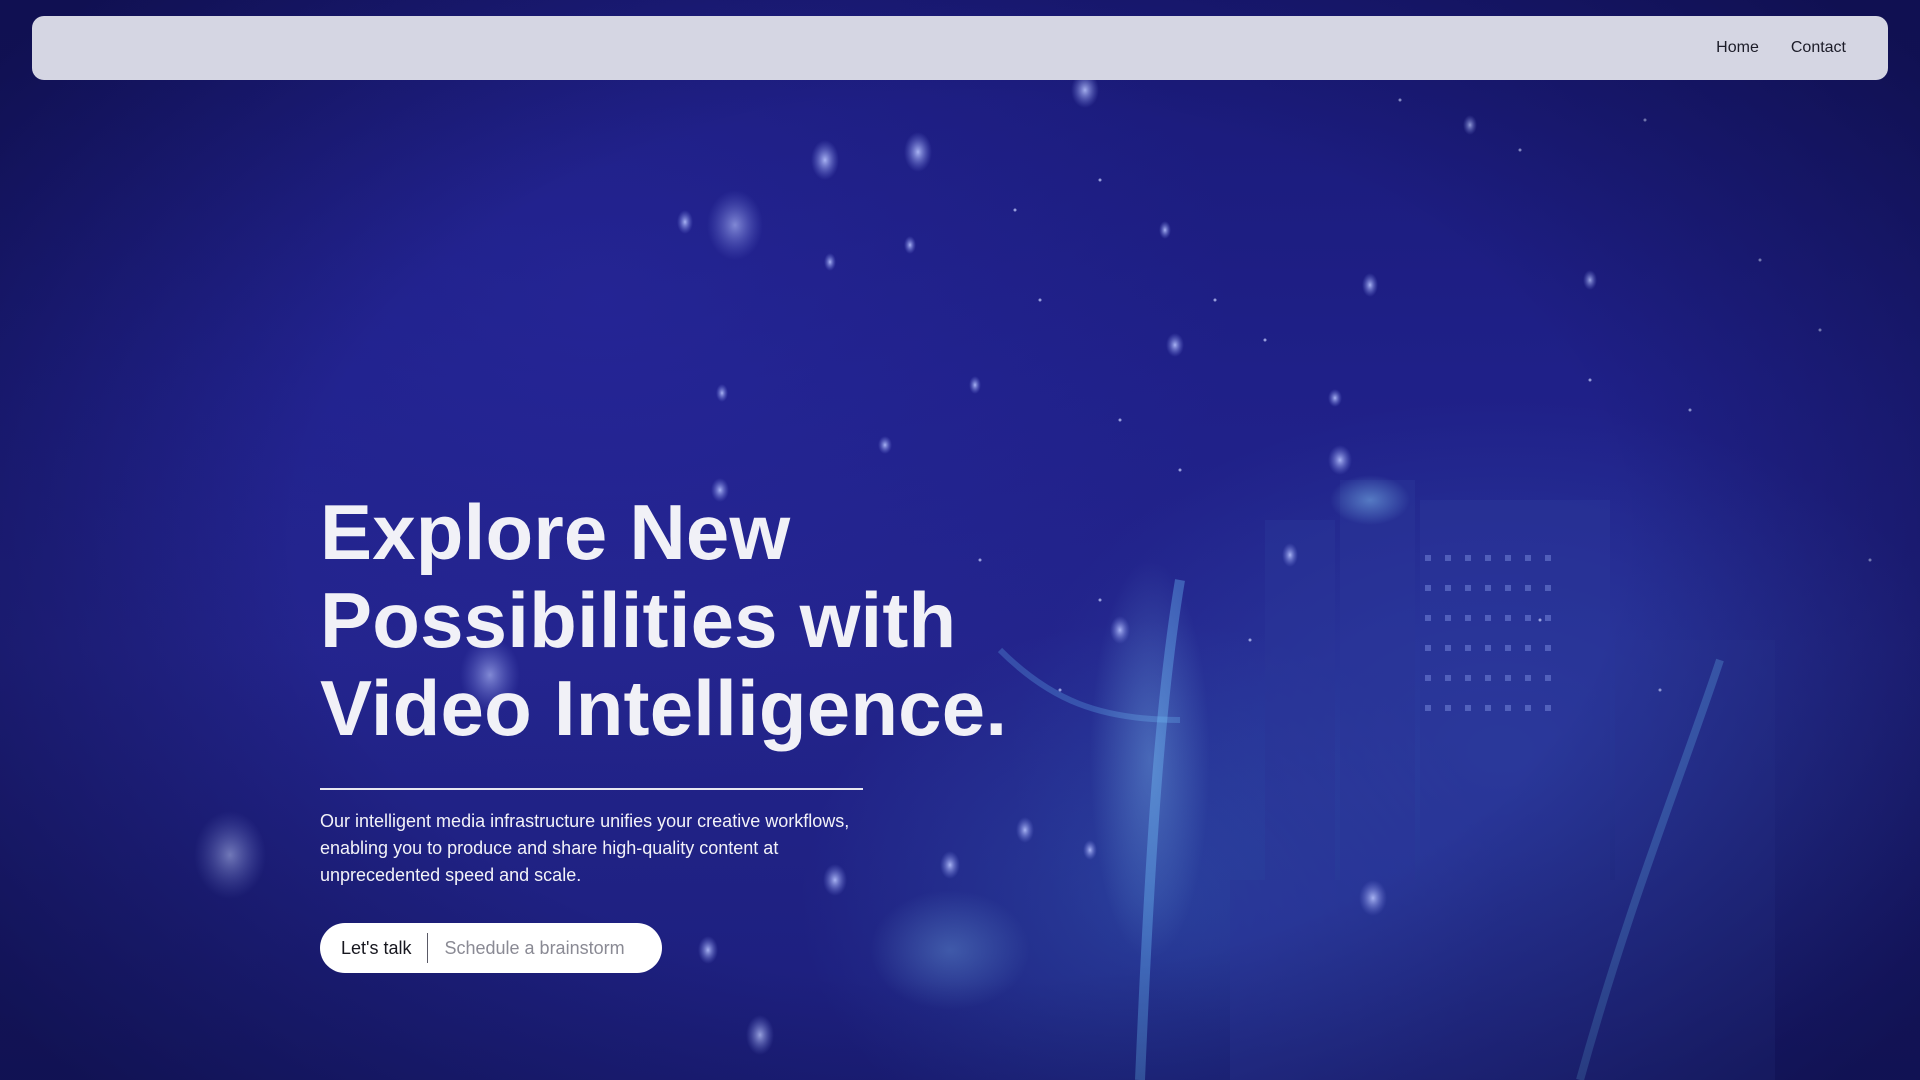  What do you see at coordinates (555, 532) in the screenshot?
I see `hero-title-line: Explore New` at bounding box center [555, 532].